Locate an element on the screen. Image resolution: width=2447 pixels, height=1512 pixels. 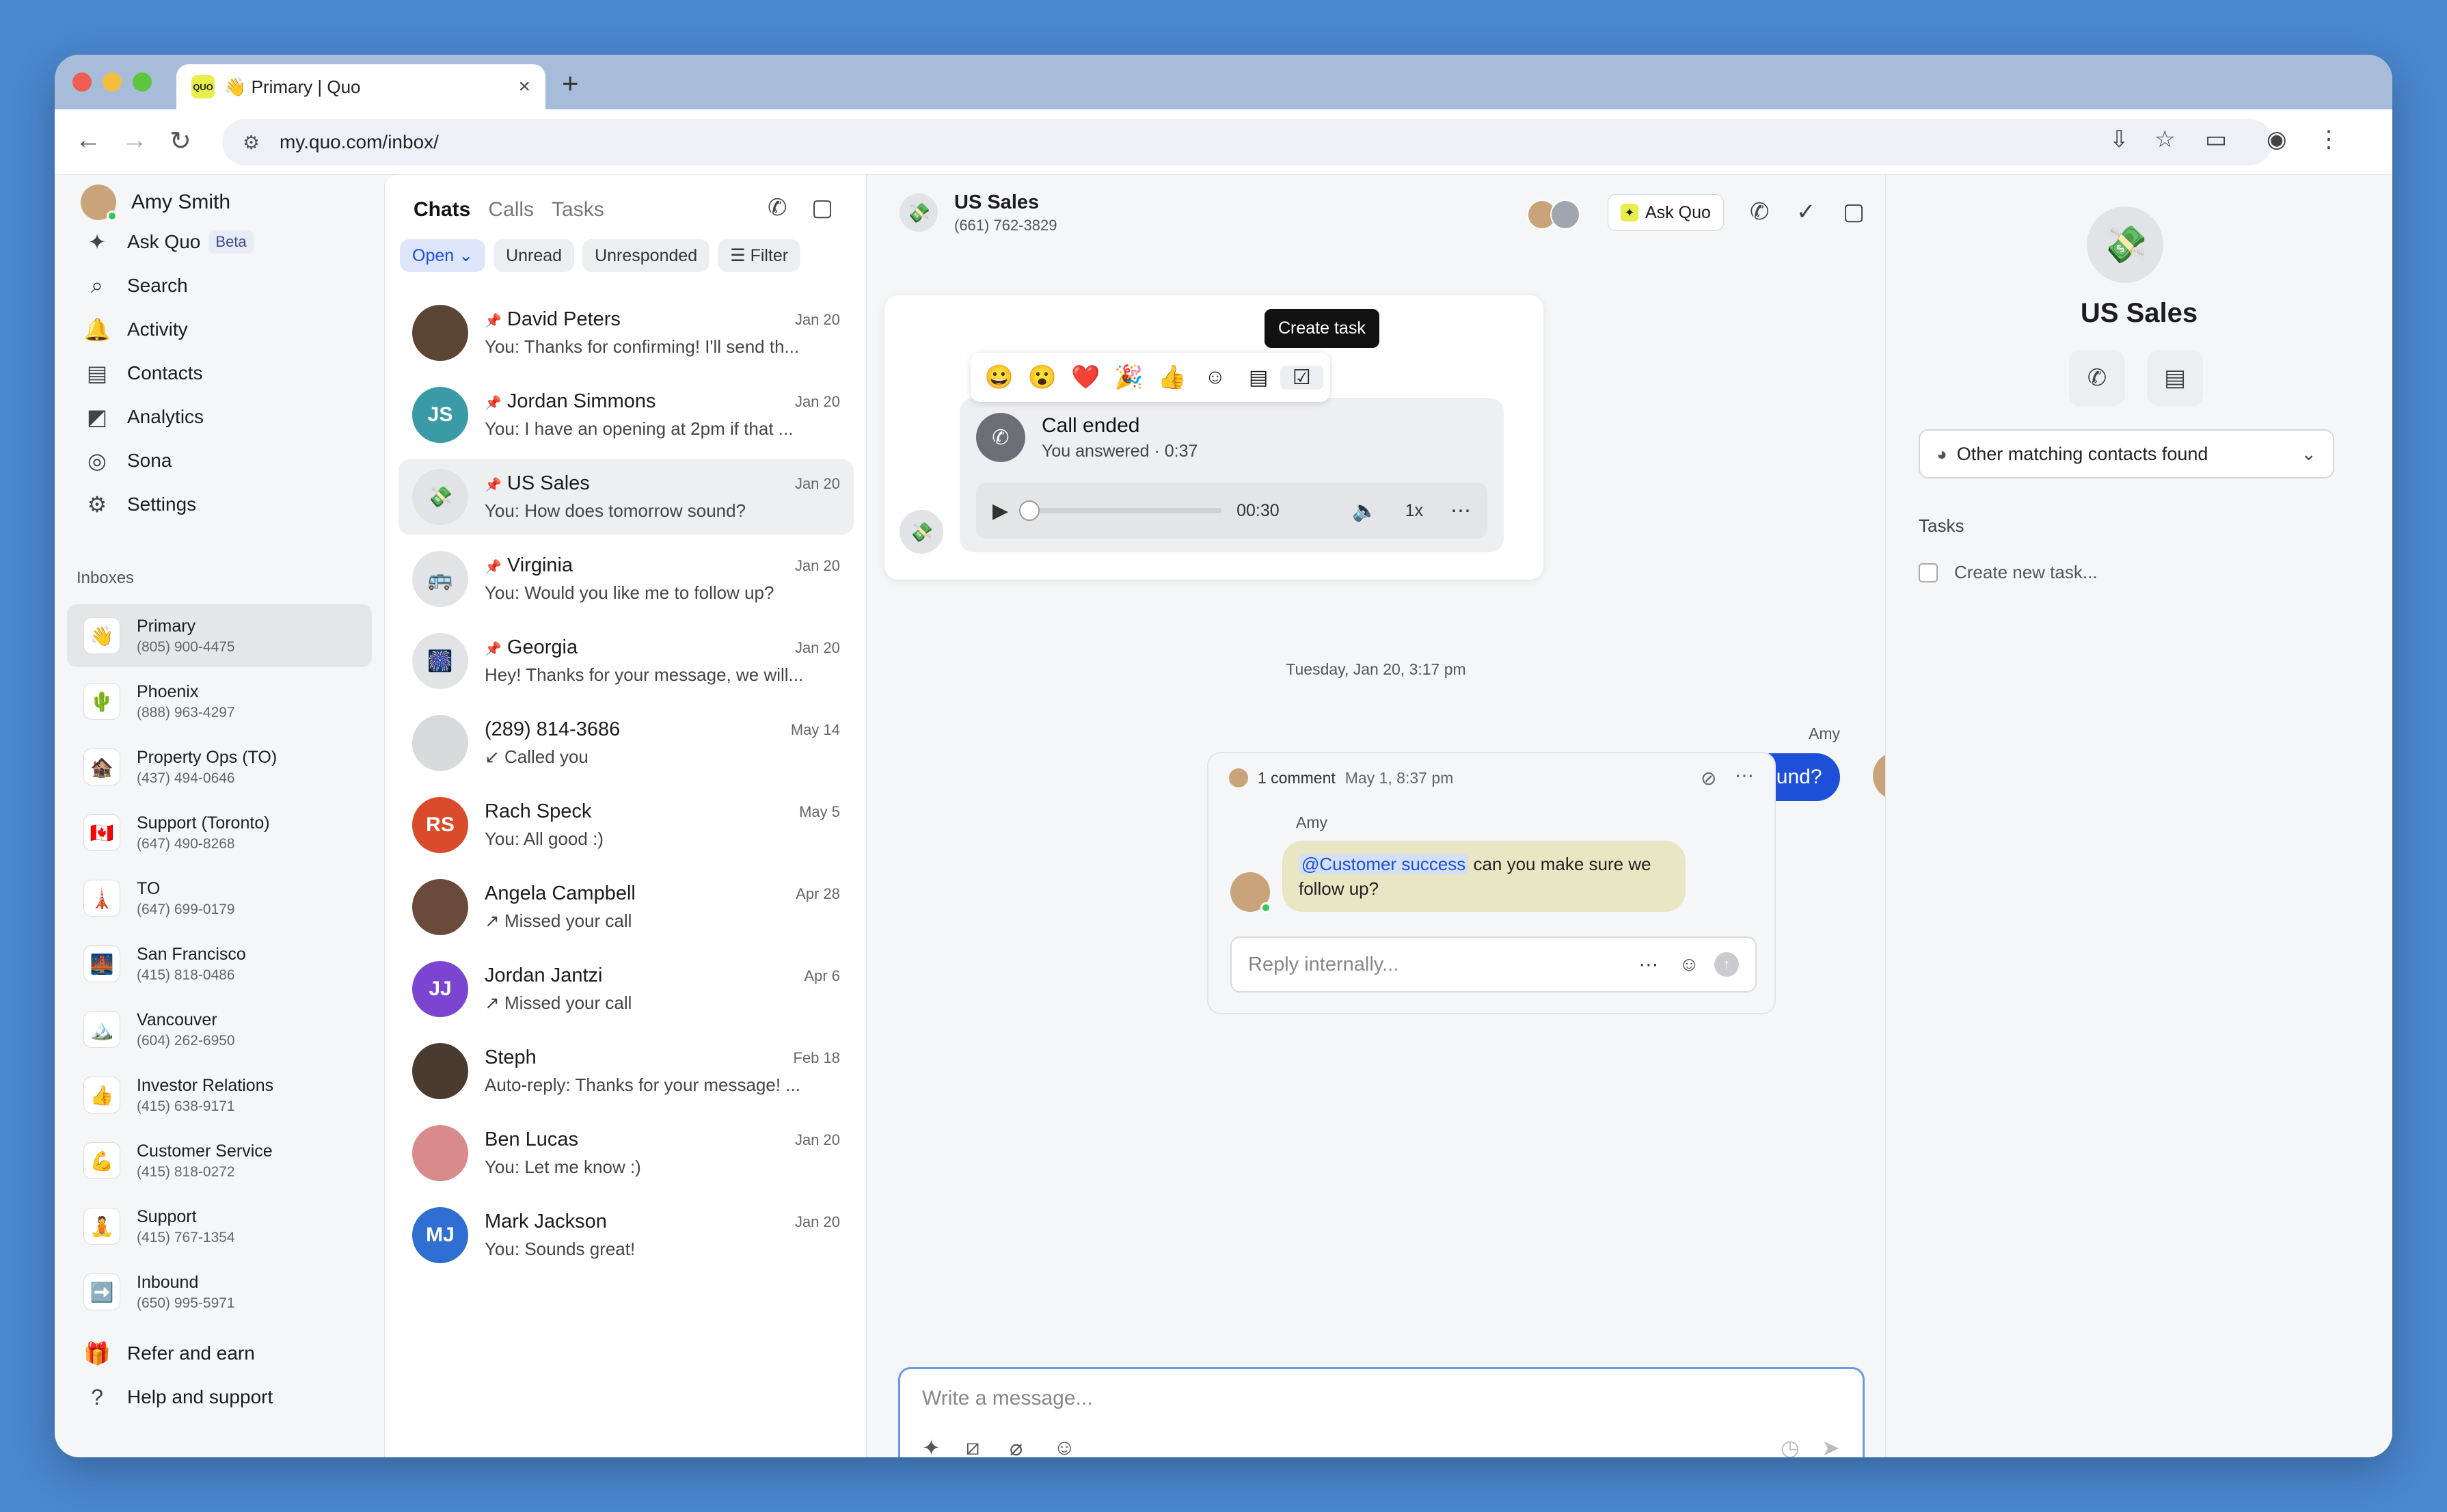
inbox-item: 👋 Primary (805) 900-4475 is located at coordinates (219, 635).